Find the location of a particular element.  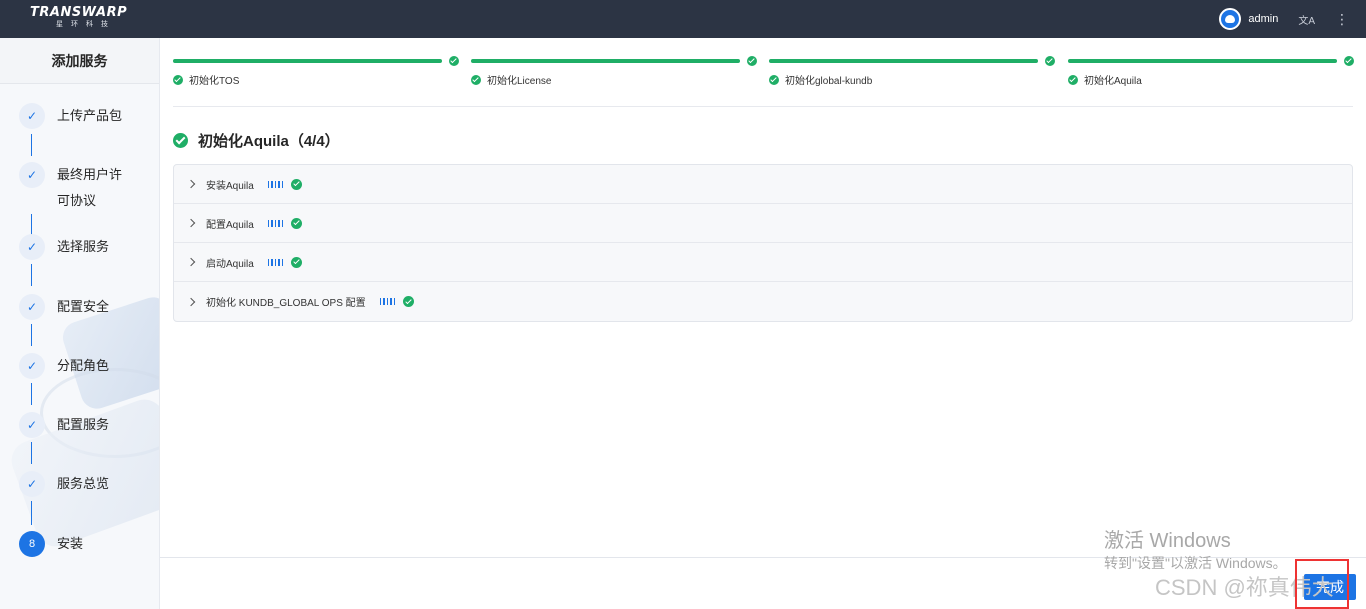

windows-activation-watermark: 激活 Windows 转到"设置"以激活 Windows。 is located at coordinates (1195, 551).